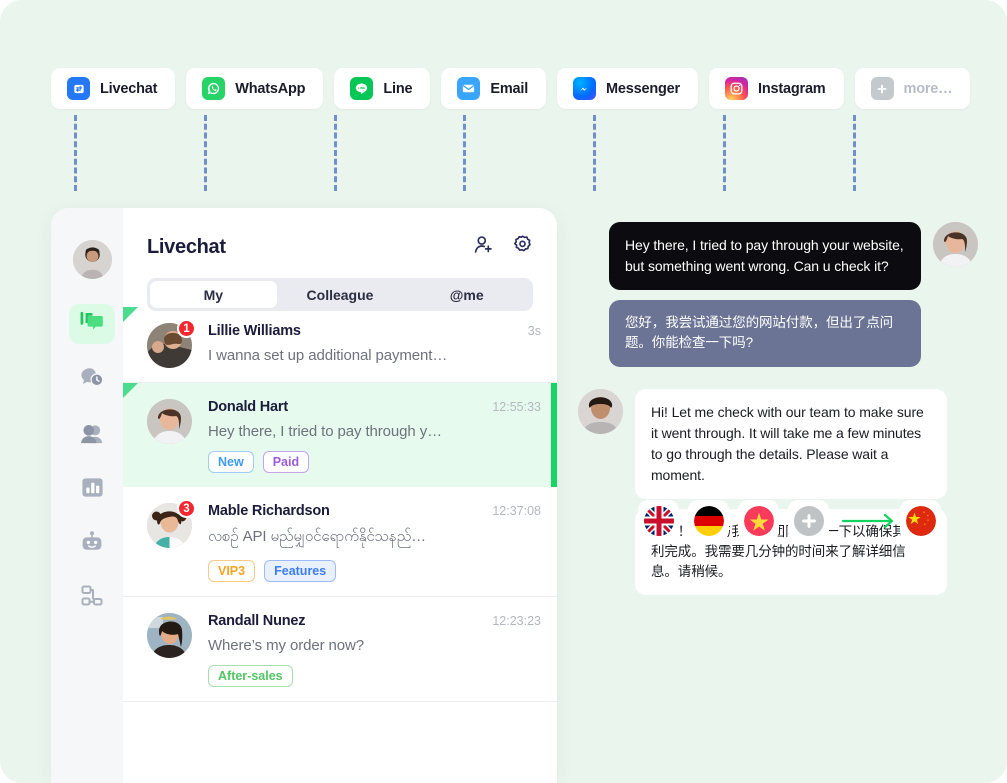 The image size is (1007, 783). What do you see at coordinates (920, 520) in the screenshot?
I see `flag-china-tile` at bounding box center [920, 520].